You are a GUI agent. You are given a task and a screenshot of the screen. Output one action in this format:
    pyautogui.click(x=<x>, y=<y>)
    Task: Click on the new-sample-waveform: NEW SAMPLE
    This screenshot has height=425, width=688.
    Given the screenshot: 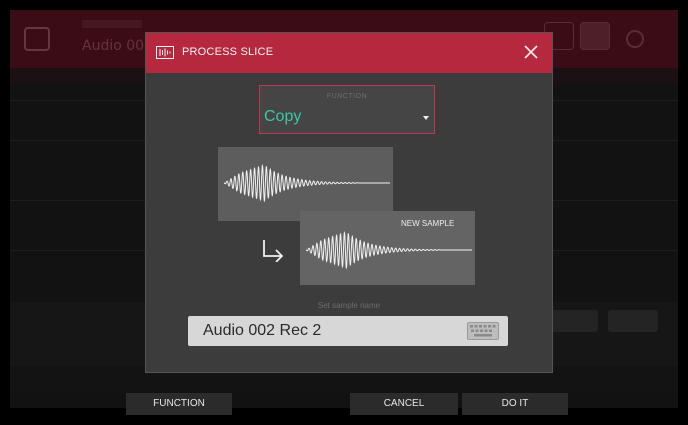 What is the action you would take?
    pyautogui.click(x=387, y=248)
    